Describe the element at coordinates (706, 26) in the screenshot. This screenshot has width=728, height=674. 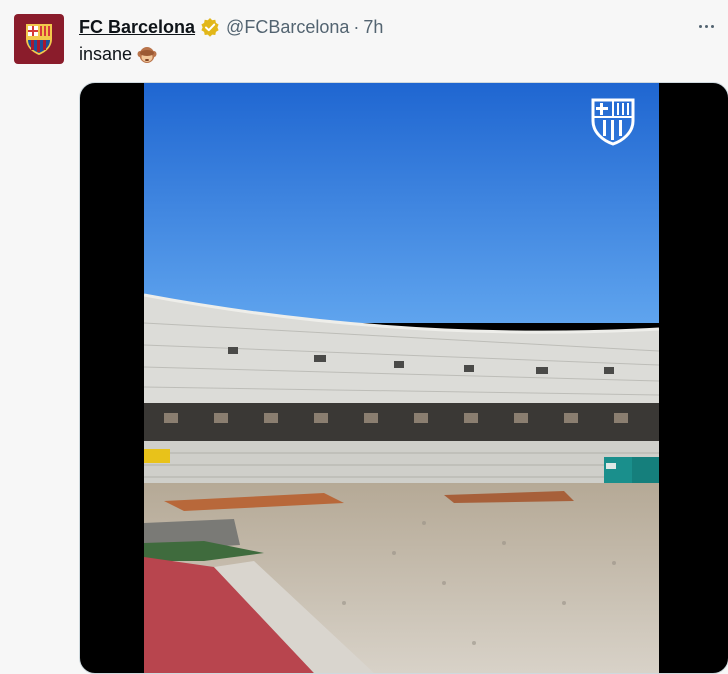
I see `more-options-icon` at that location.